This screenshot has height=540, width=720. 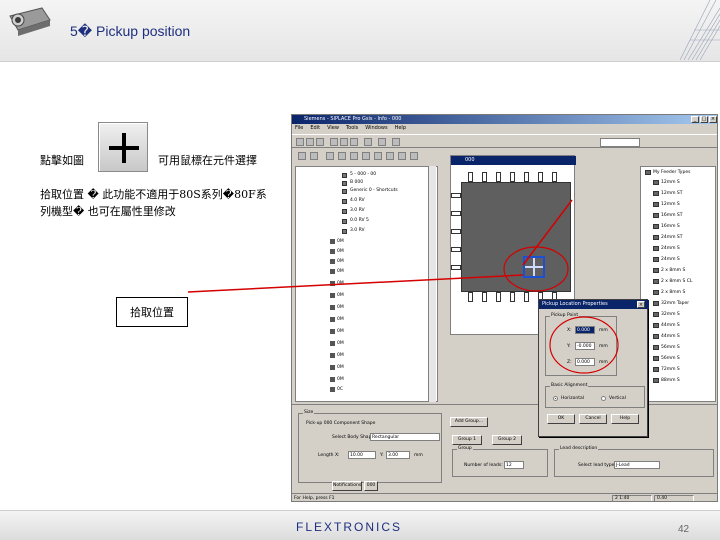 What do you see at coordinates (314, 156) in the screenshot?
I see `tree-tool-2-icon` at bounding box center [314, 156].